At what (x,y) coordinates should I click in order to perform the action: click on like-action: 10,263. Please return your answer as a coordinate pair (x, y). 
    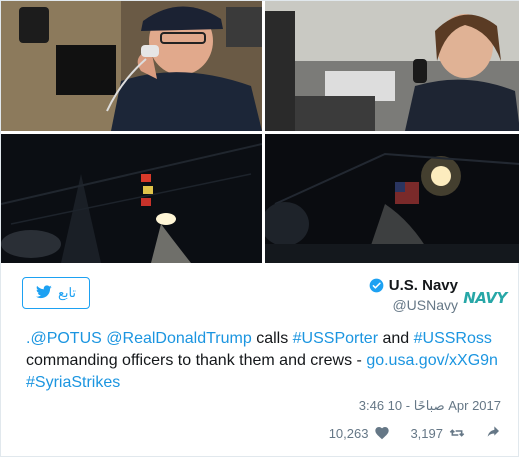
    Looking at the image, I should click on (360, 433).